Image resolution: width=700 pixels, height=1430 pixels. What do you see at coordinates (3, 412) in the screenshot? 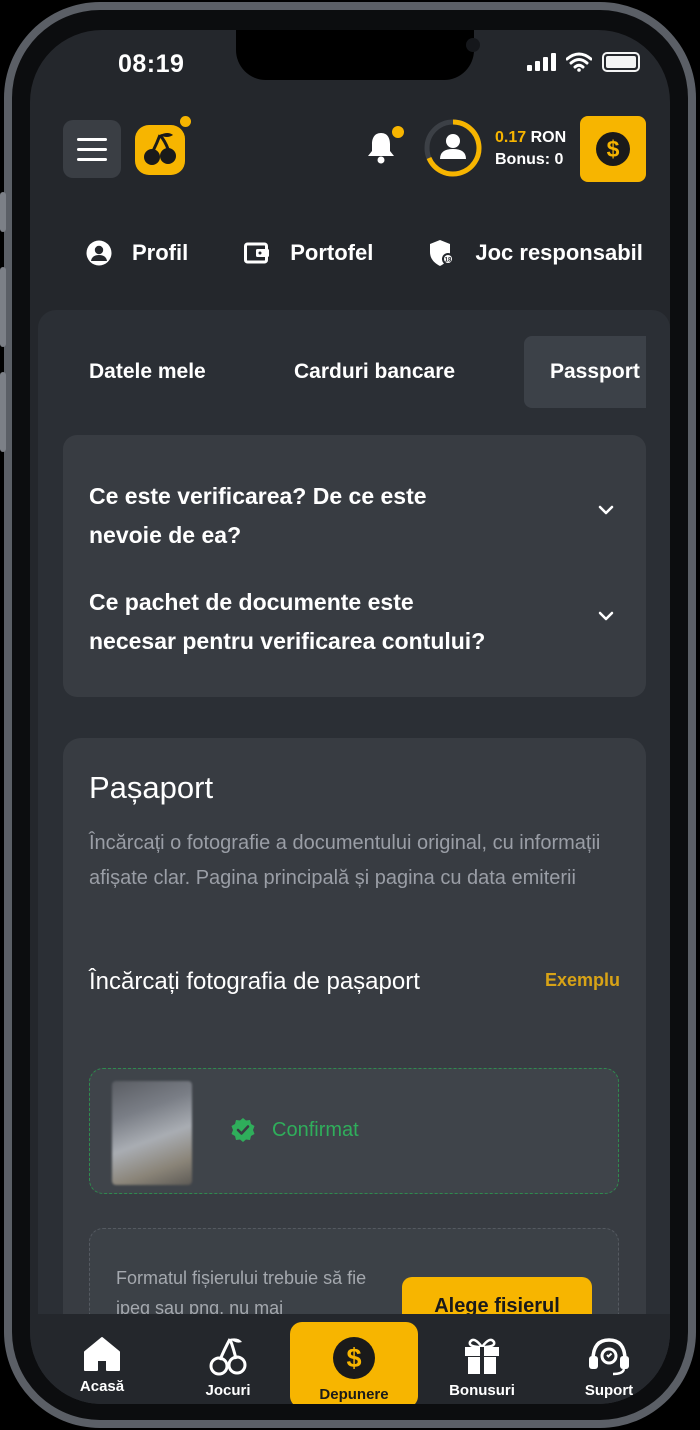
I see `volume-down-button` at bounding box center [3, 412].